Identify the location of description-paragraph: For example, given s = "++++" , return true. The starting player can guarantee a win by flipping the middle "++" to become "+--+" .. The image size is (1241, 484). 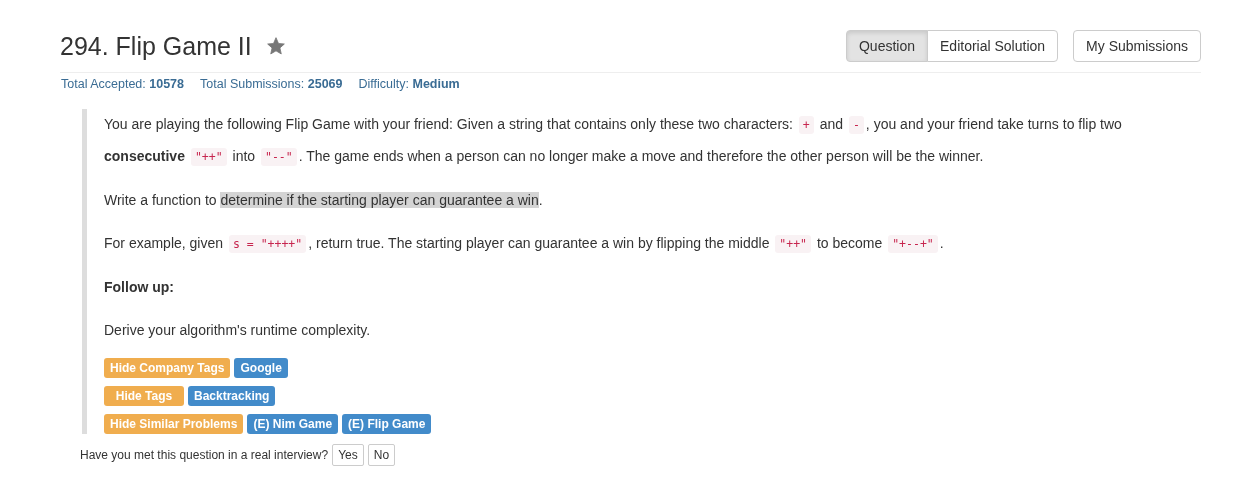
(524, 244).